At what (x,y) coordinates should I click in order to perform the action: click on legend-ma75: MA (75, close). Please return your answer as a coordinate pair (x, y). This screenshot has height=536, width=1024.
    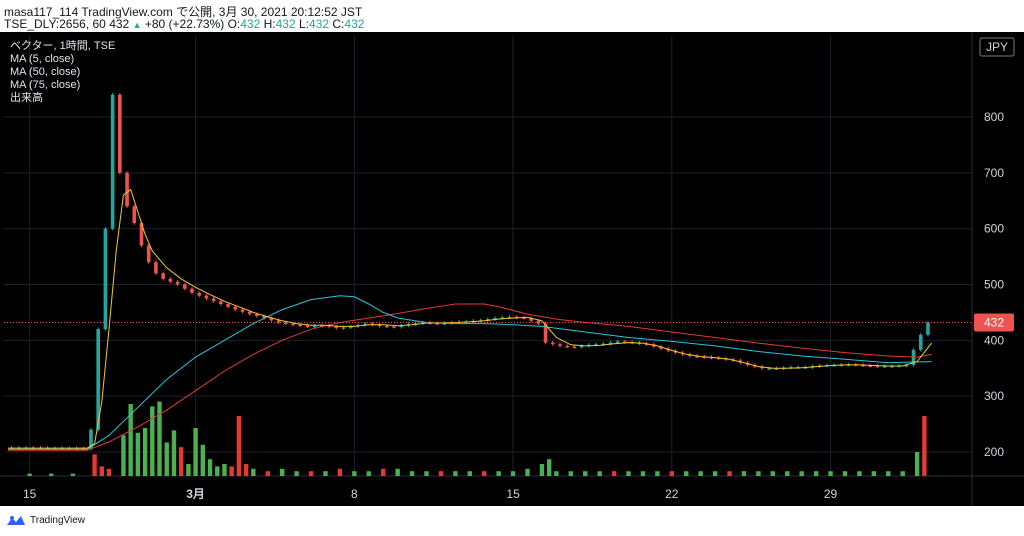
    Looking at the image, I should click on (62, 85).